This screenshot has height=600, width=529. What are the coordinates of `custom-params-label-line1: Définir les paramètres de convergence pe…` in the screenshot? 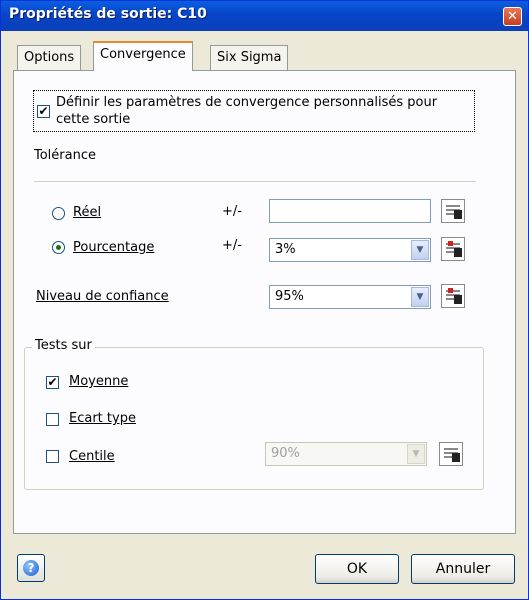 It's located at (247, 102).